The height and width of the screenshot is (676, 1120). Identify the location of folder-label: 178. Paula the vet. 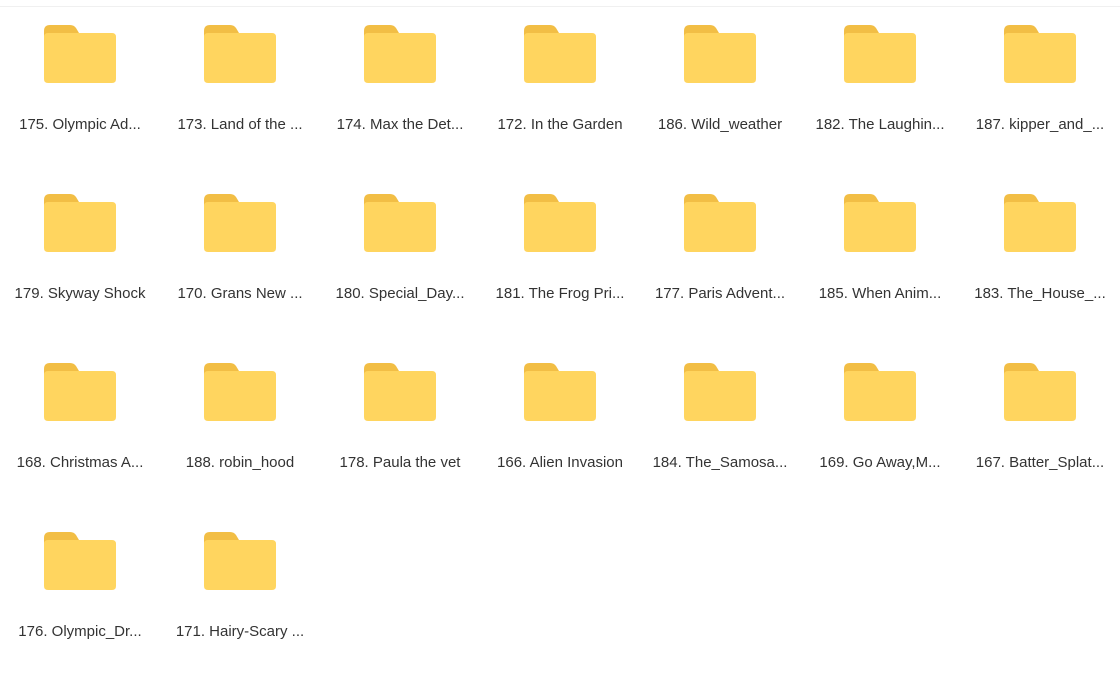
(400, 463).